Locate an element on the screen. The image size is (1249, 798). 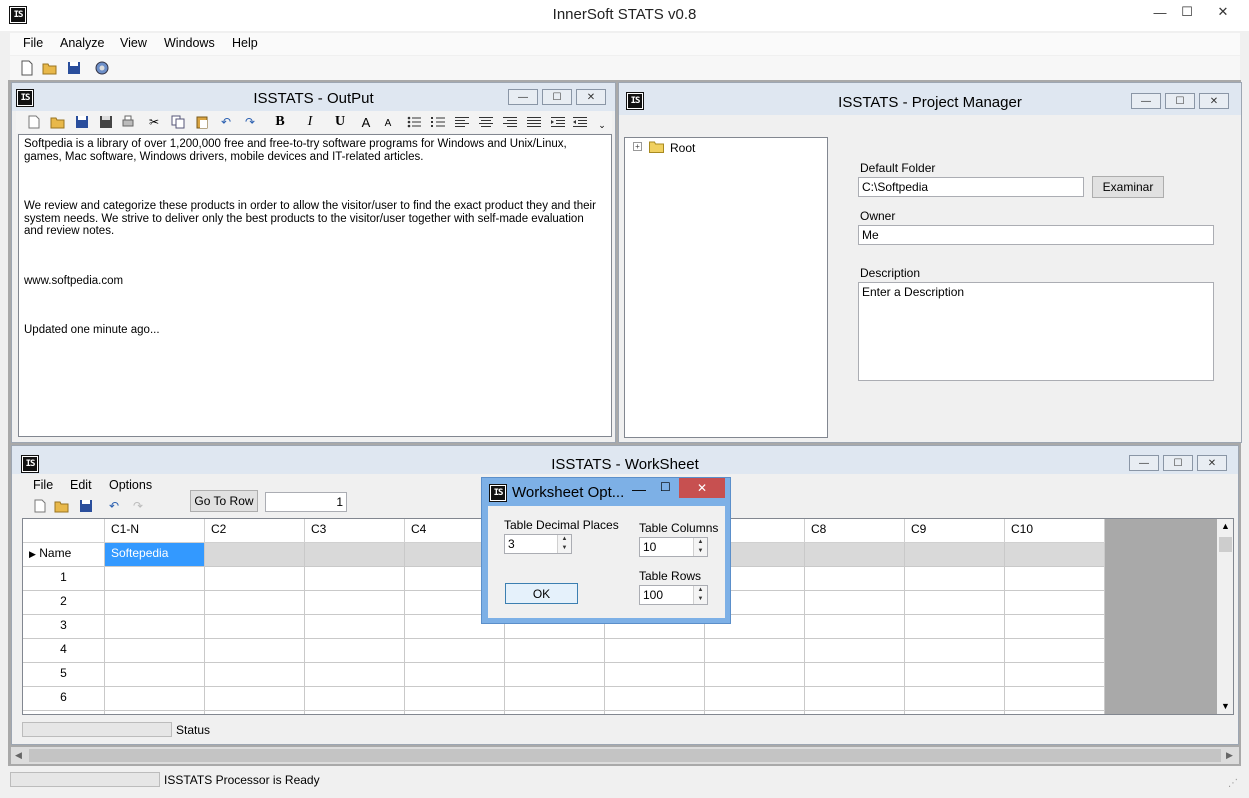
new-file-icon is located at coordinates (27, 68).